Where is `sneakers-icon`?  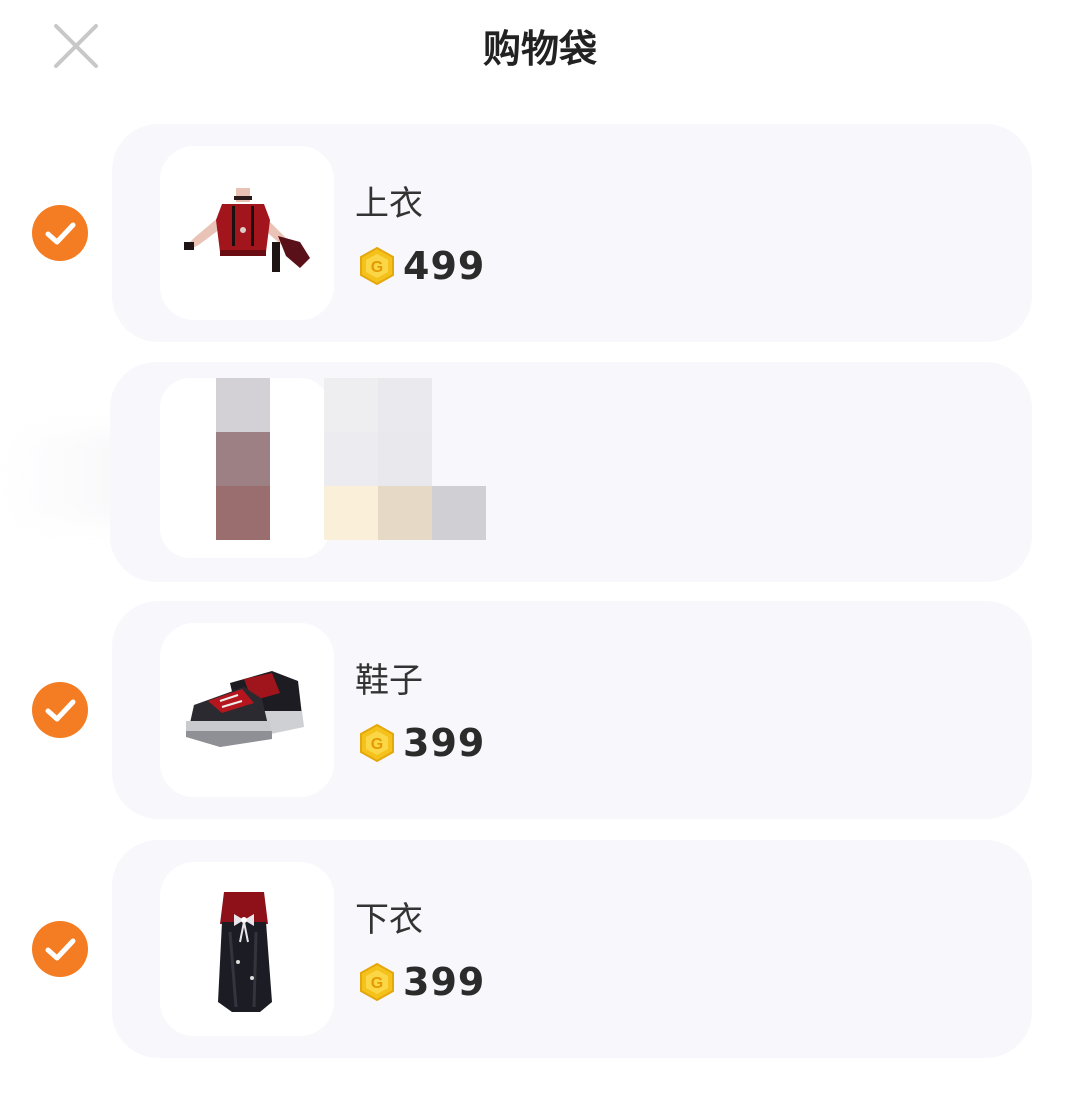
sneakers-icon is located at coordinates (247, 710).